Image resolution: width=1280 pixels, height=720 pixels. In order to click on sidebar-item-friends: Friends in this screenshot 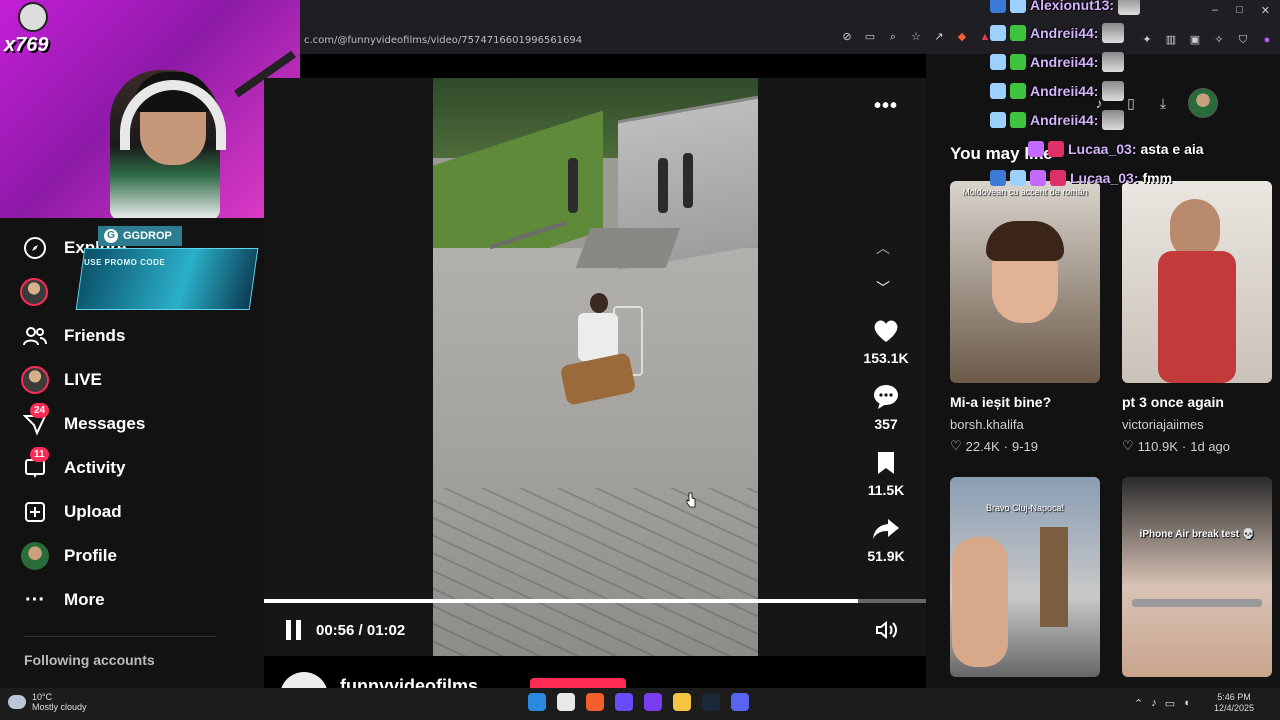, I will do `click(72, 336)`.